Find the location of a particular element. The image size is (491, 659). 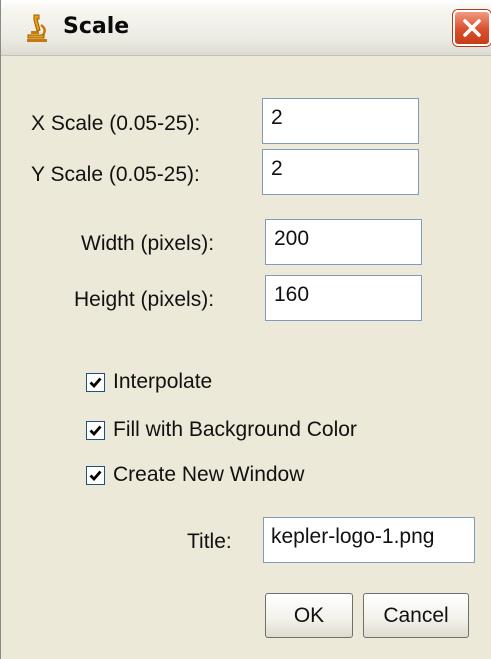

width-input: 200 is located at coordinates (343, 242).